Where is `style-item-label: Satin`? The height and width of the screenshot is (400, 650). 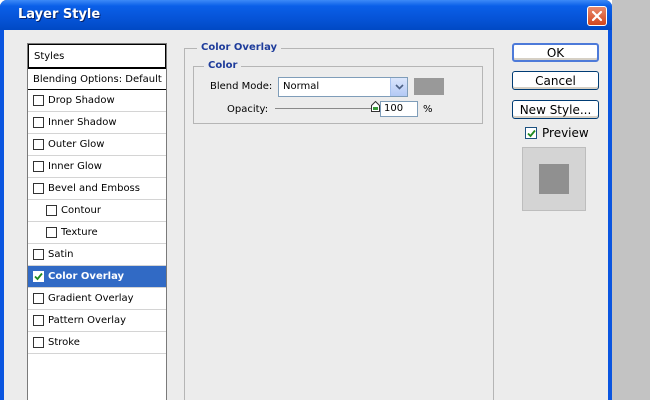
style-item-label: Satin is located at coordinates (61, 254).